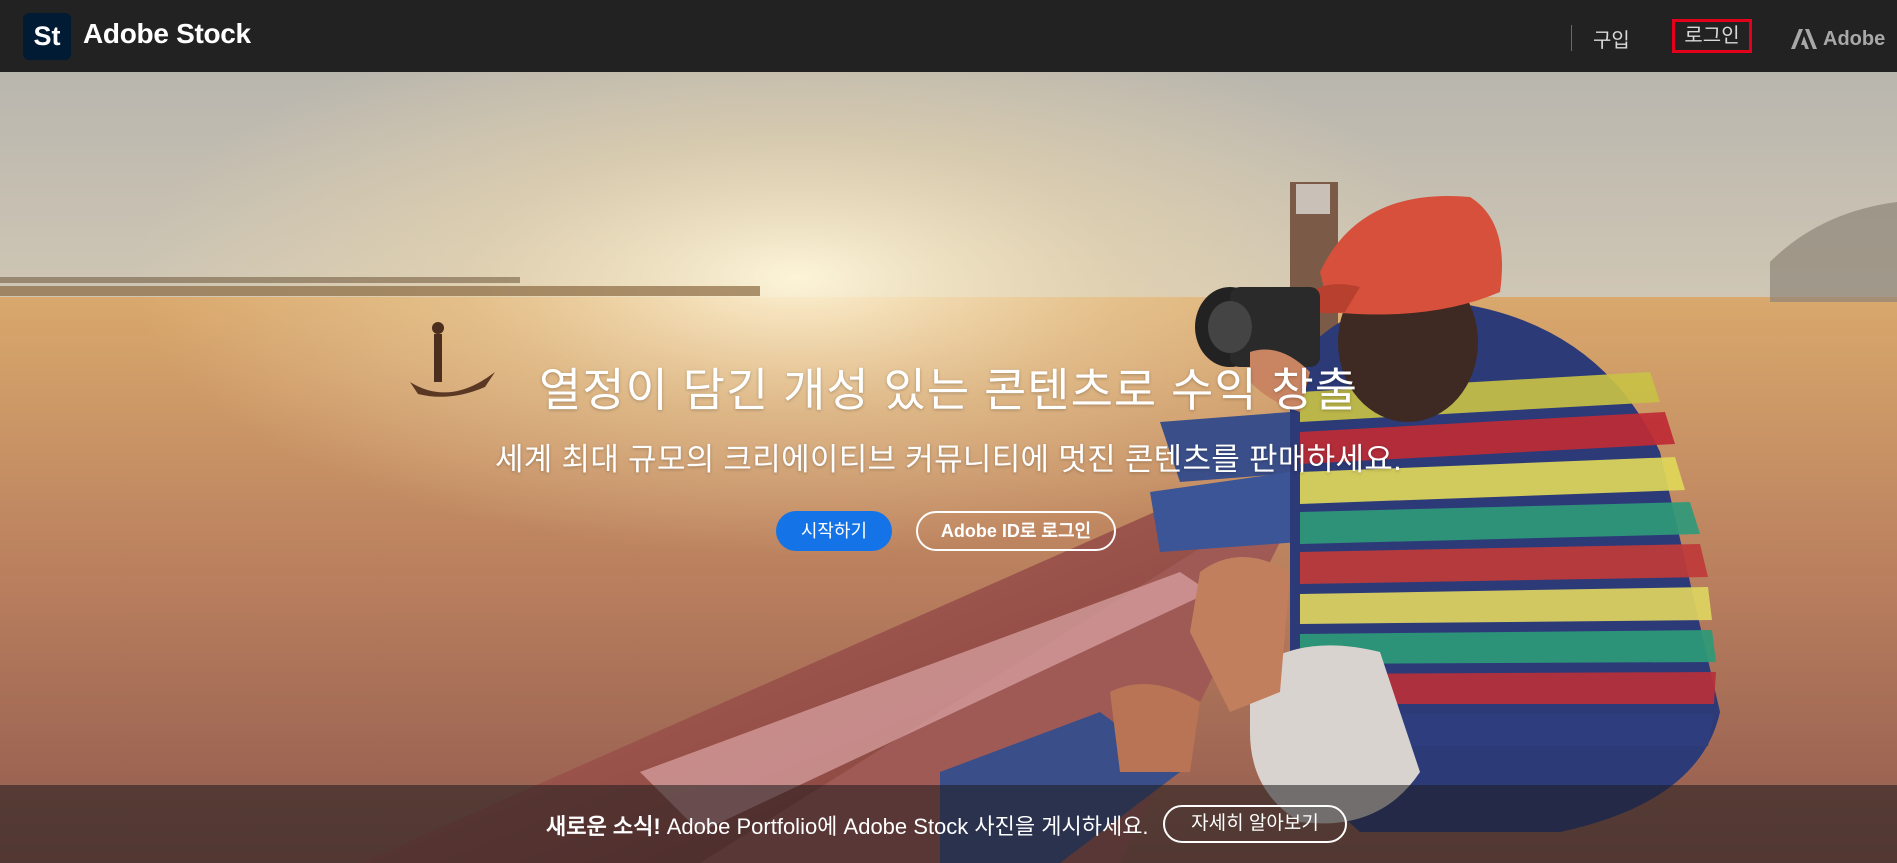 The height and width of the screenshot is (863, 1897). I want to click on get-started-button: 시작하기, so click(834, 531).